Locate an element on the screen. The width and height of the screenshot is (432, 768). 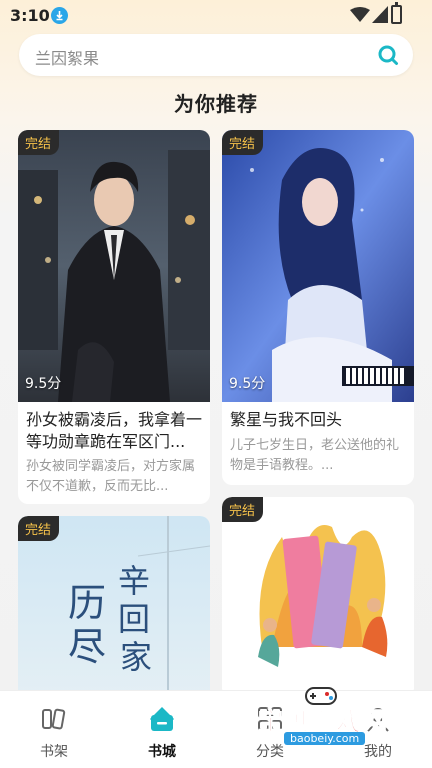
status-bar: 3:10 is located at coordinates (216, 16).